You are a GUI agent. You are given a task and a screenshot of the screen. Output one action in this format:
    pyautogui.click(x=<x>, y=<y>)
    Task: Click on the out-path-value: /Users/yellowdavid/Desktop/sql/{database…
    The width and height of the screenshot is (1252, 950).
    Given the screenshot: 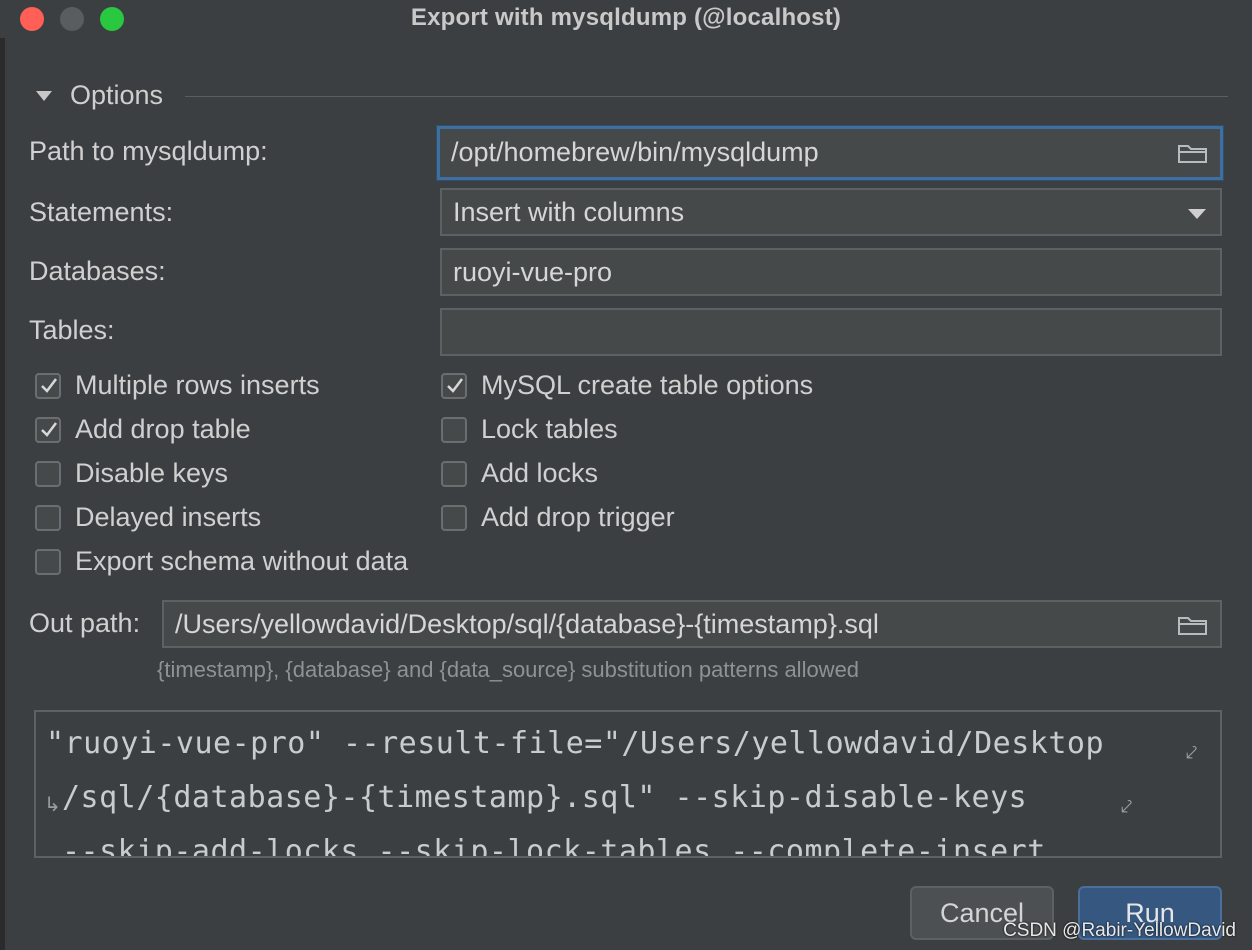 What is the action you would take?
    pyautogui.click(x=527, y=624)
    